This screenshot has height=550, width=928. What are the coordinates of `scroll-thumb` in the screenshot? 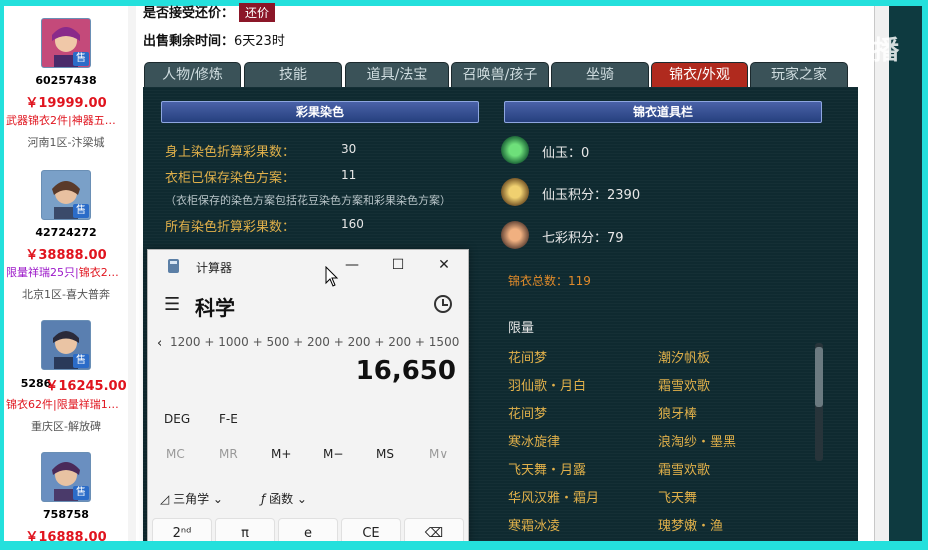 It's located at (819, 377).